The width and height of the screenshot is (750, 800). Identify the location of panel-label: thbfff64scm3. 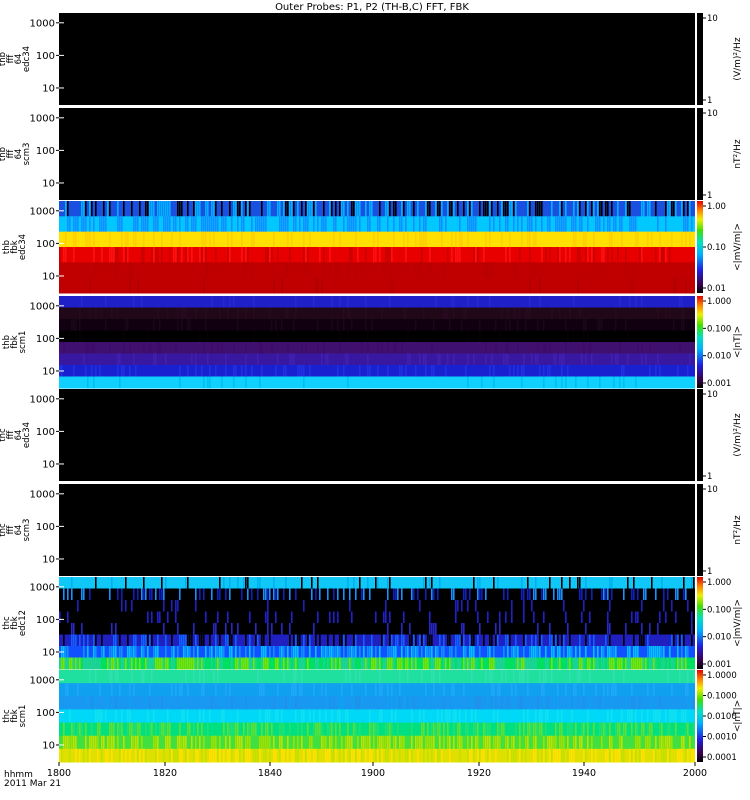
(16, 154).